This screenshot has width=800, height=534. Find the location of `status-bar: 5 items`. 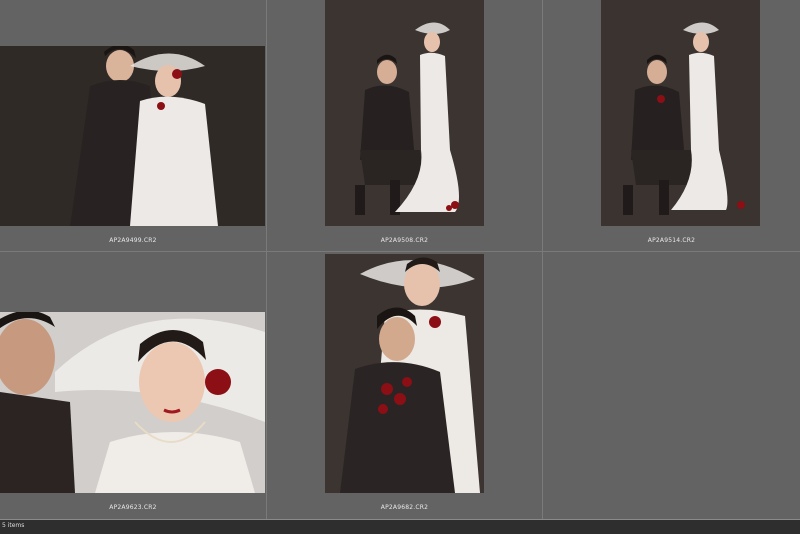

status-bar: 5 items is located at coordinates (400, 526).